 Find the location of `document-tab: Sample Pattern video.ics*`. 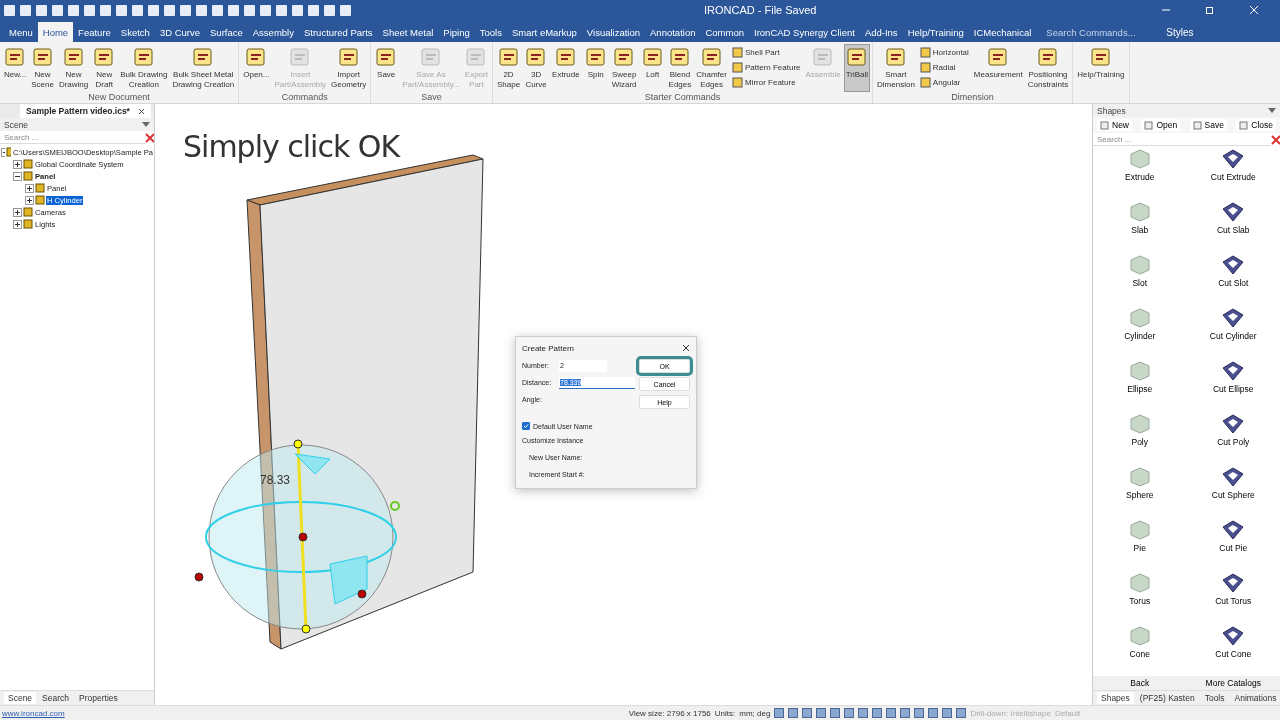

document-tab: Sample Pattern video.ics* is located at coordinates (85, 111).